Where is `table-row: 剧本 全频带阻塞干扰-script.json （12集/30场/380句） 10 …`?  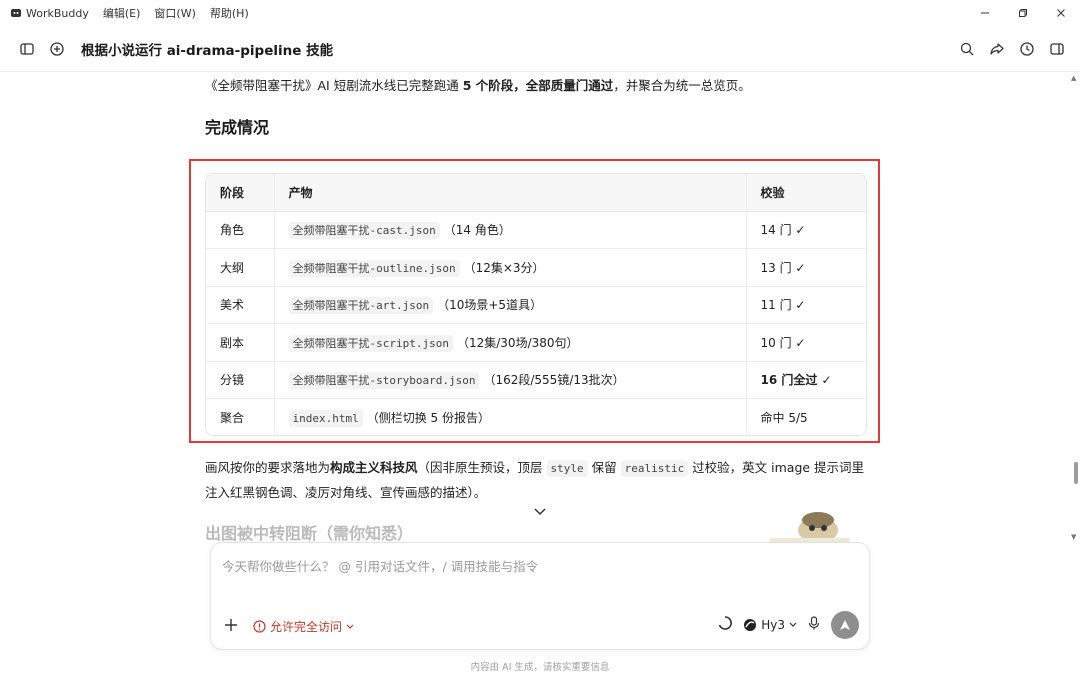
table-row: 剧本 全频带阻塞干扰-script.json （12集/30场/380句） 10 … is located at coordinates (536, 342).